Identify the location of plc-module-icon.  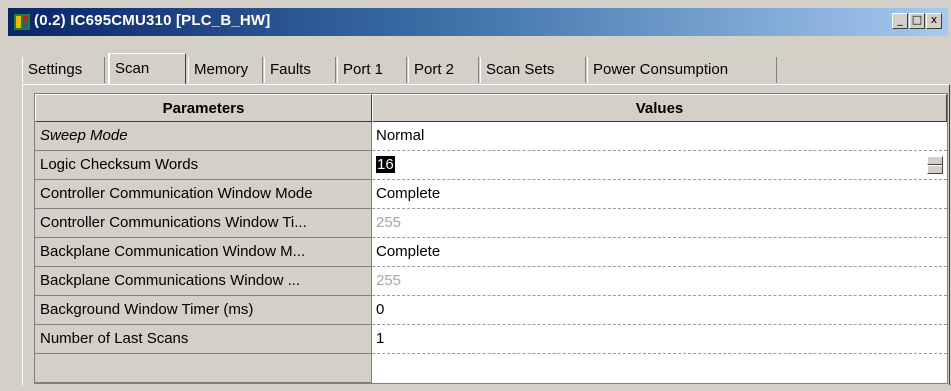
(22, 22).